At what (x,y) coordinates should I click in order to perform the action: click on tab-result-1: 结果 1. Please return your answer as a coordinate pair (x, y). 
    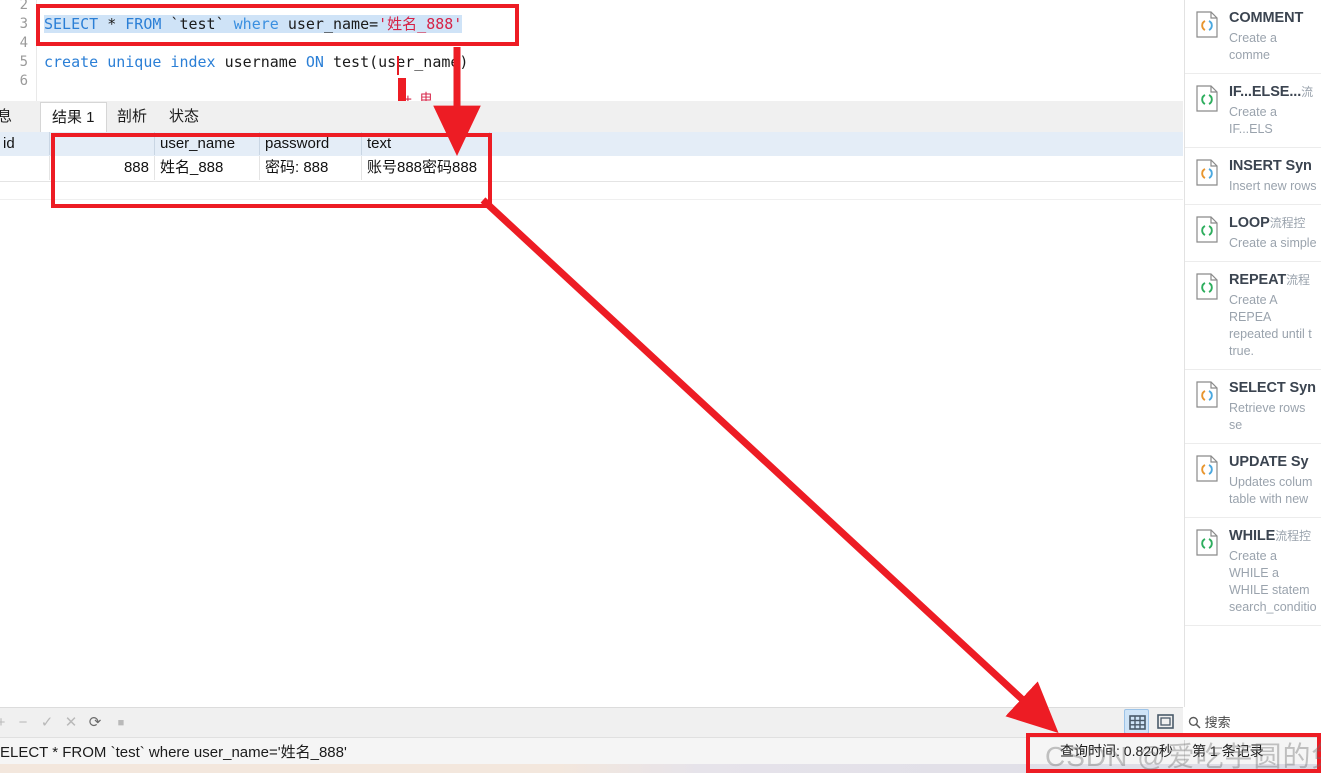
    Looking at the image, I should click on (73, 117).